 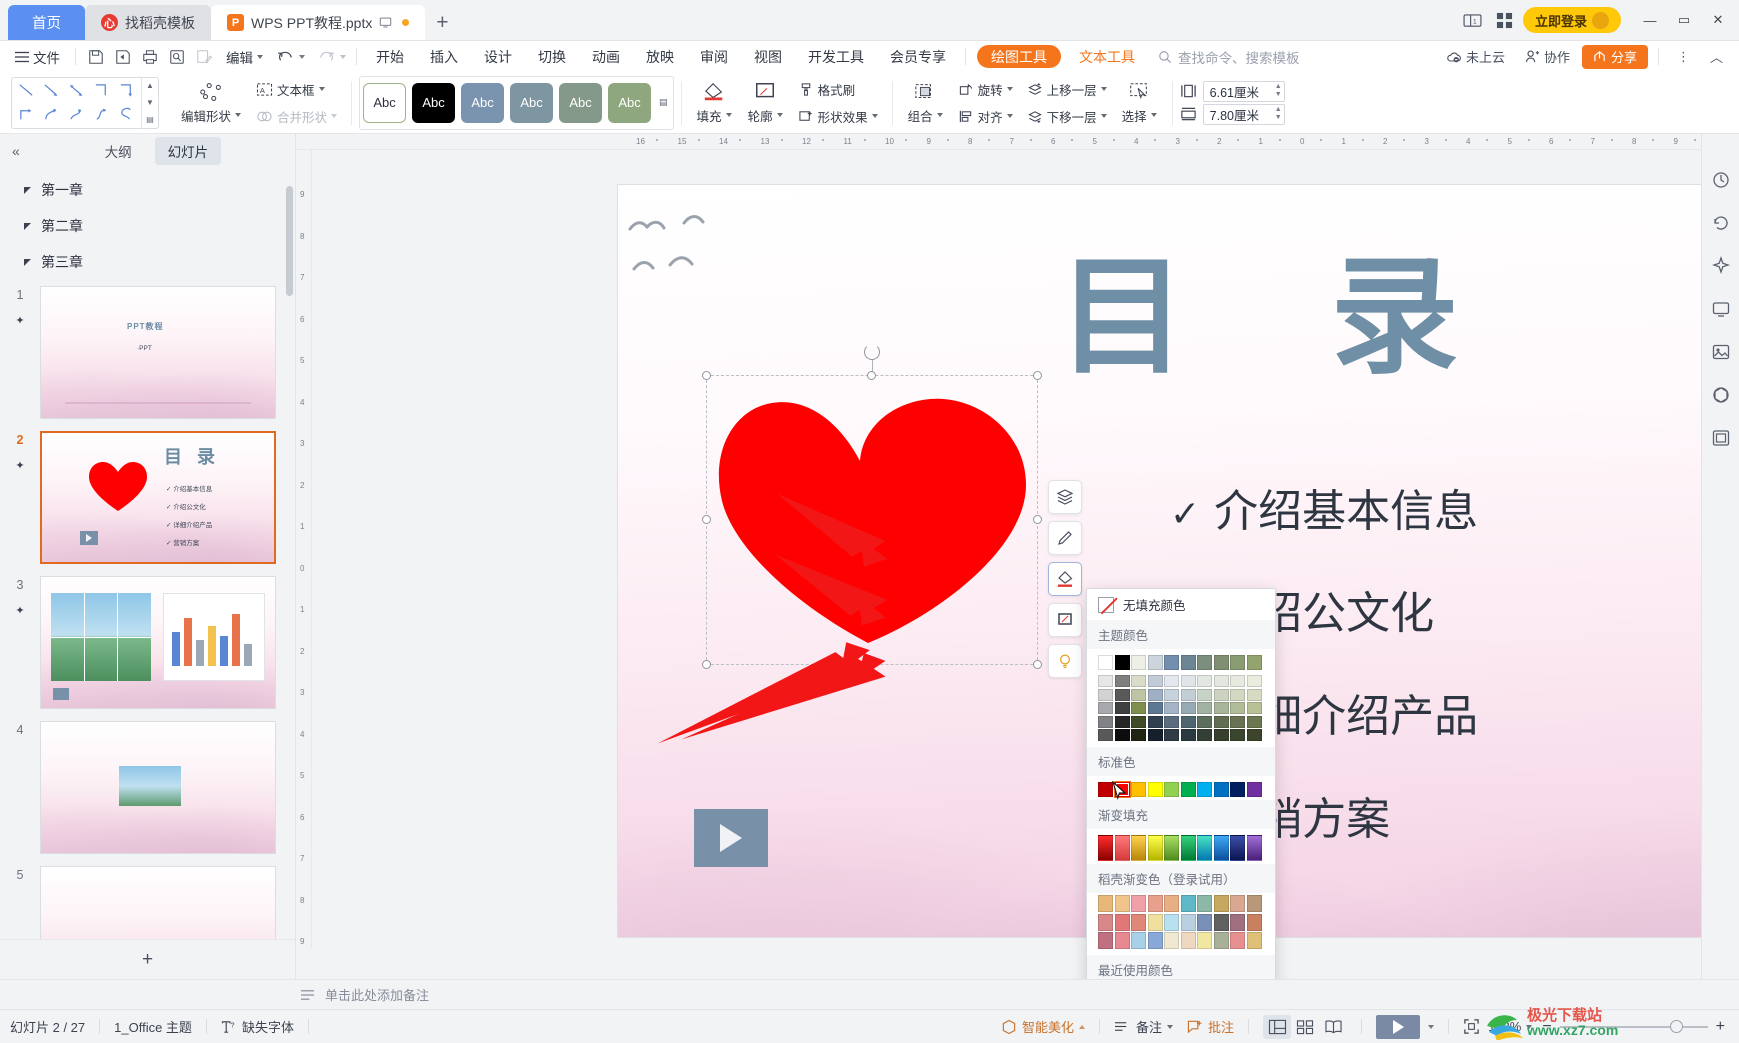 What do you see at coordinates (126, 91) in the screenshot?
I see `shape-elbow-arrow` at bounding box center [126, 91].